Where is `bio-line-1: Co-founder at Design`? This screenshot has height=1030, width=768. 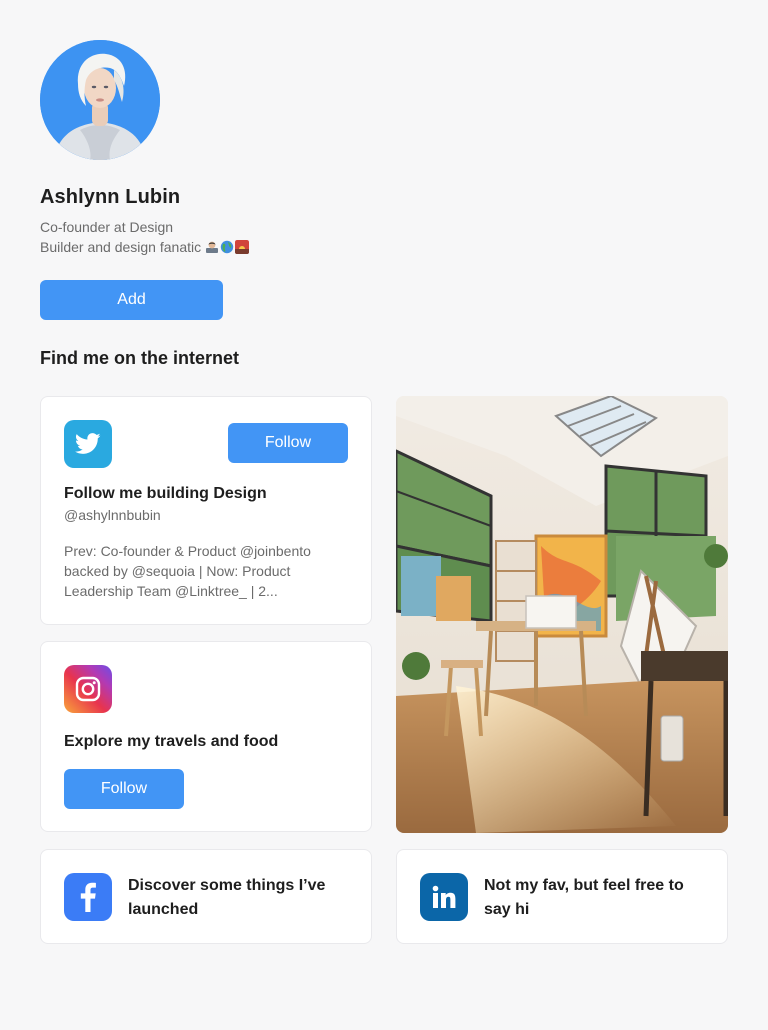 bio-line-1: Co-founder at Design is located at coordinates (107, 227).